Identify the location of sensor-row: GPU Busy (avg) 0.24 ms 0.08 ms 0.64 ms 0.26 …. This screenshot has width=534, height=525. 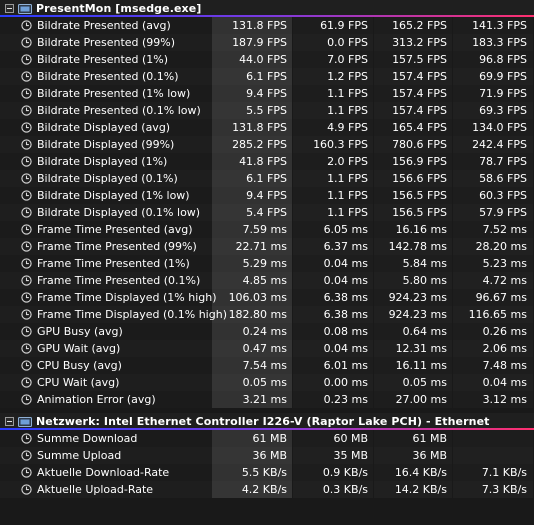
(267, 331).